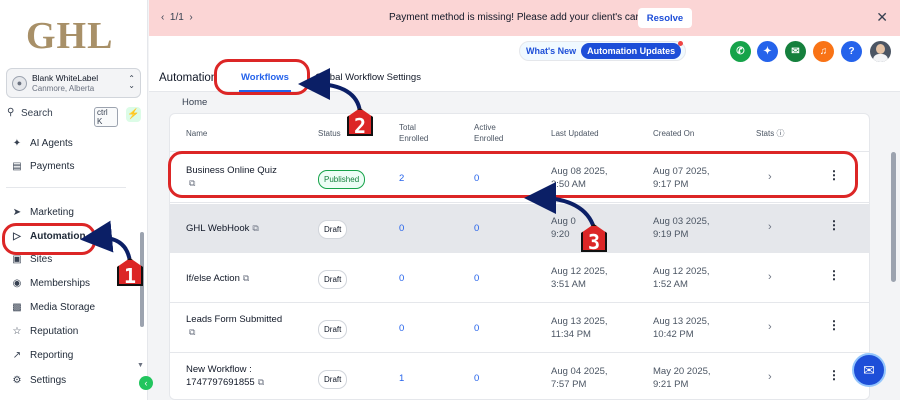 The image size is (900, 400). I want to click on workflow-name: If/else Action ⧉, so click(217, 278).